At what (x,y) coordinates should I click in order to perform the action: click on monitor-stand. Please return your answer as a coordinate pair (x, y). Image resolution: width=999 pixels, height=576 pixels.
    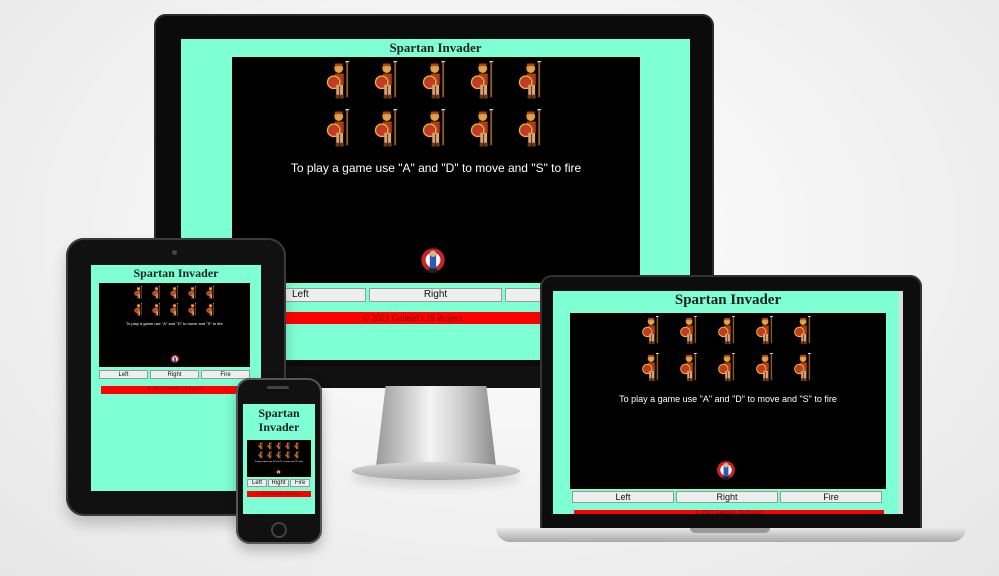
    Looking at the image, I should click on (436, 426).